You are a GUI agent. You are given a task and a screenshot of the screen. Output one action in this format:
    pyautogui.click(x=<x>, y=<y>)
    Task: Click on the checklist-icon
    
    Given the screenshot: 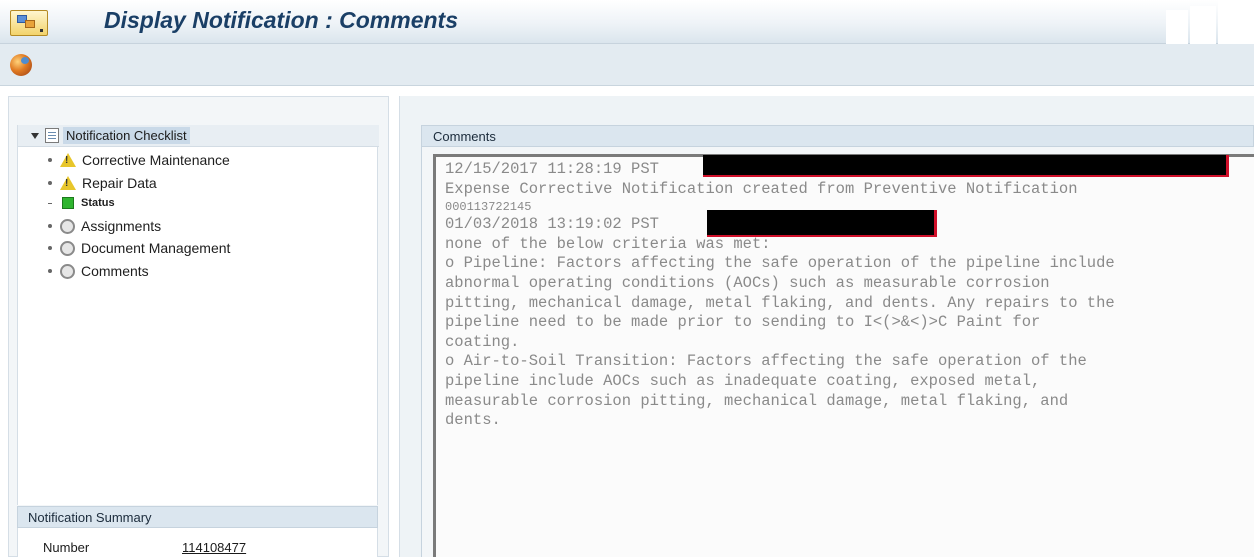 What is the action you would take?
    pyautogui.click(x=52, y=135)
    